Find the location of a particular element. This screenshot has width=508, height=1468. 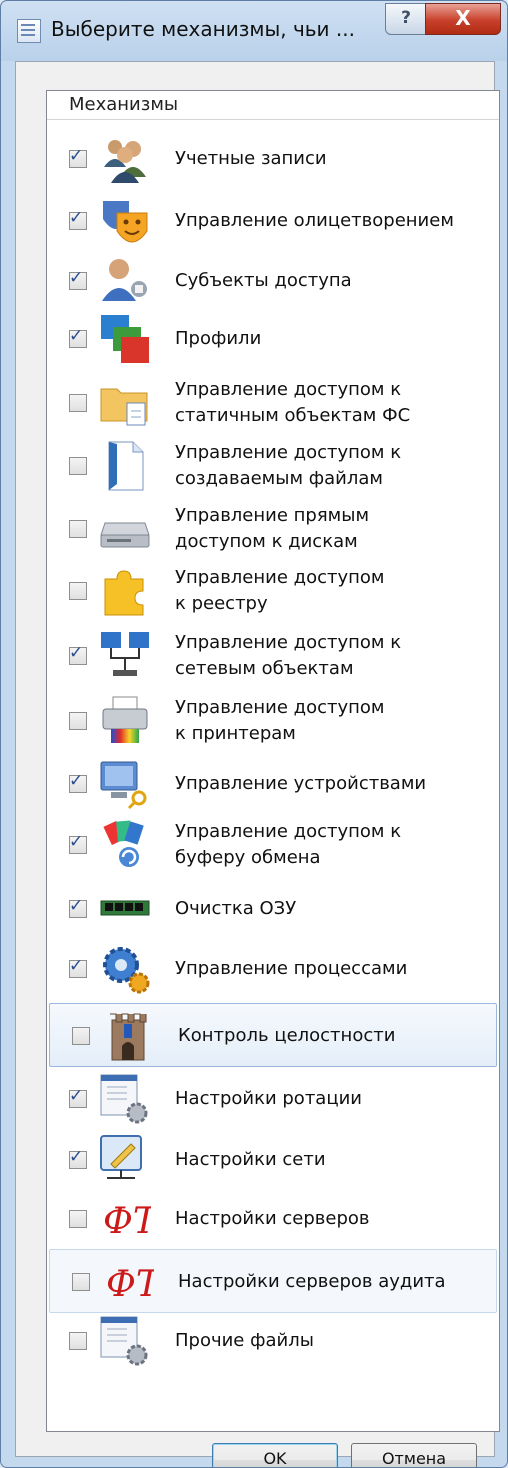

mechanism-row: Управление доступом к принтерам is located at coordinates (273, 721).